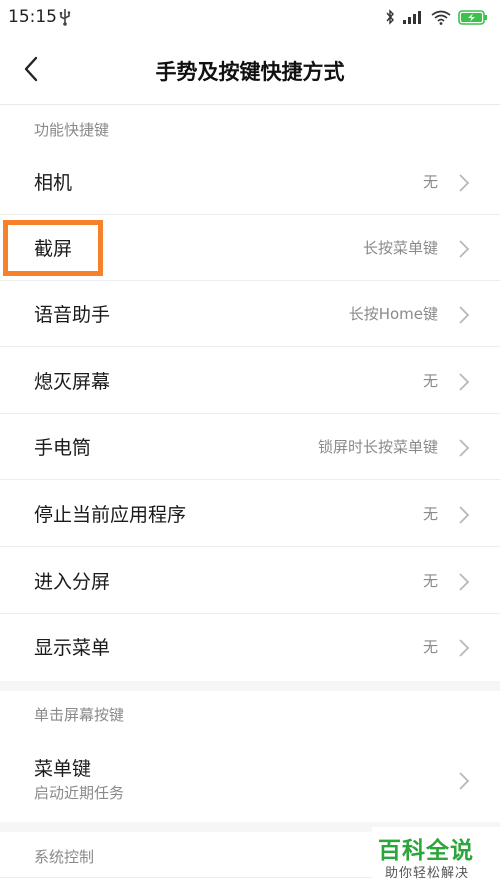 The width and height of the screenshot is (500, 889). Describe the element at coordinates (427, 873) in the screenshot. I see `watermark-subtitle: 助你轻松解决` at that location.